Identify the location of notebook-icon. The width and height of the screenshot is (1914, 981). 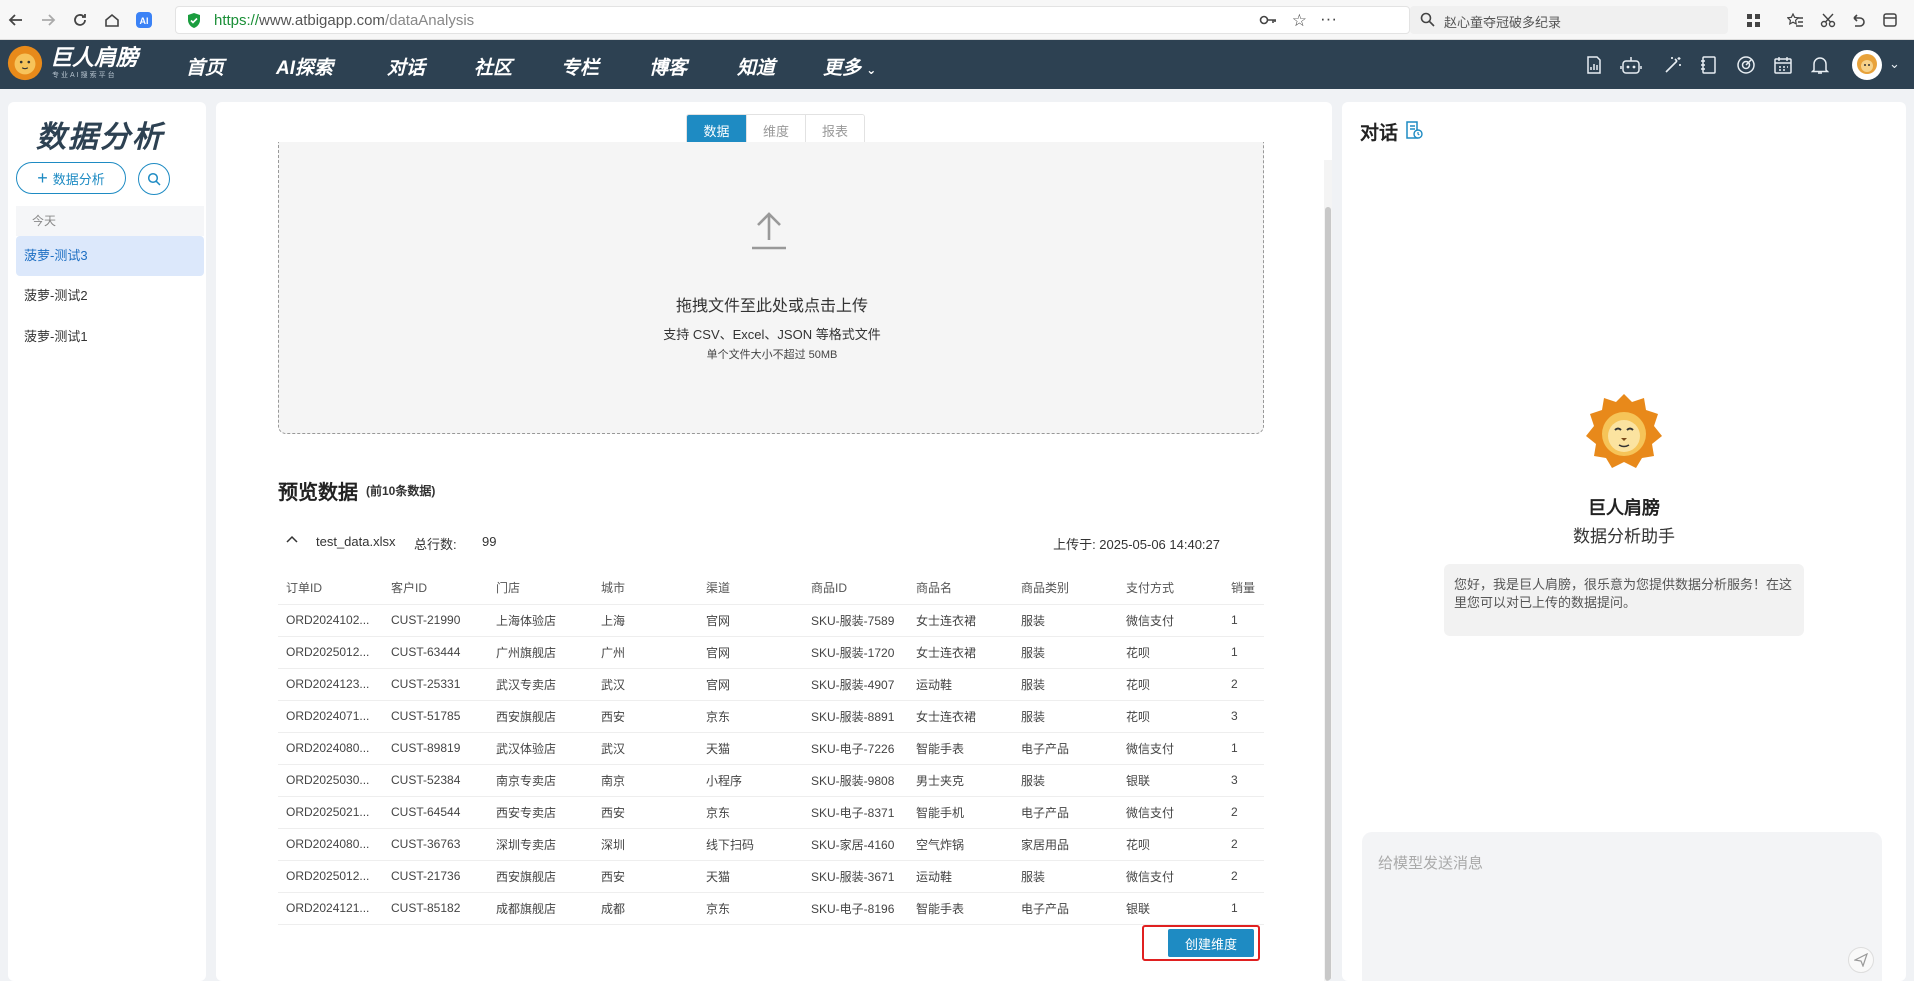
(1709, 65).